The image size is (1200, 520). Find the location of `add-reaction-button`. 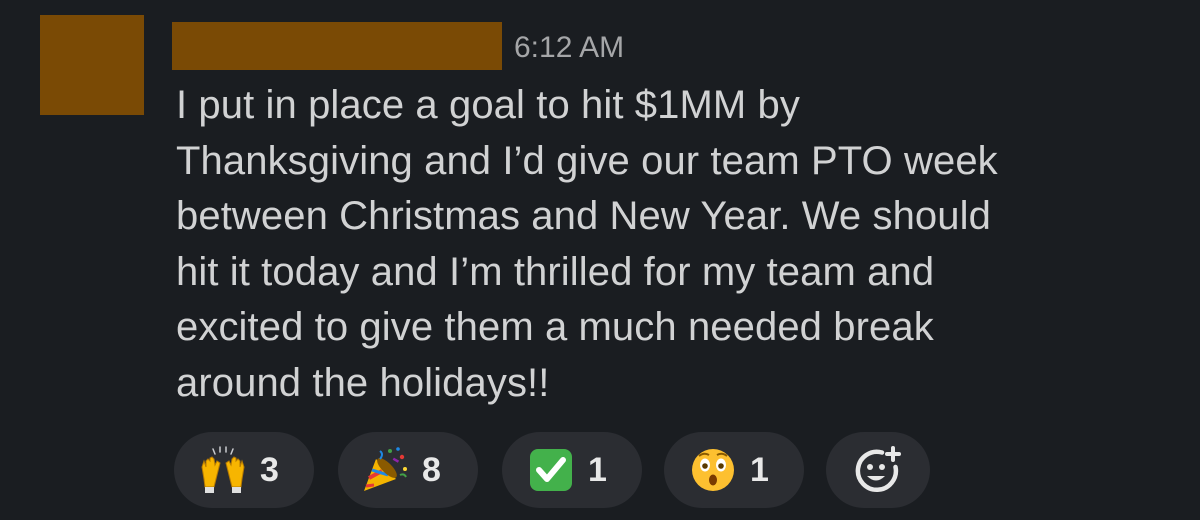

add-reaction-button is located at coordinates (878, 470).